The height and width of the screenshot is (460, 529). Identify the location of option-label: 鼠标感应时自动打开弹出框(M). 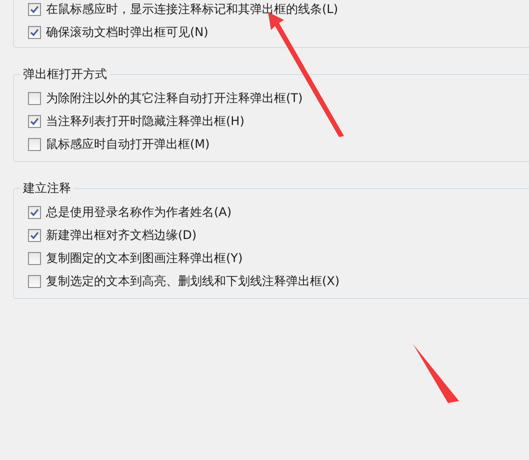
(128, 144).